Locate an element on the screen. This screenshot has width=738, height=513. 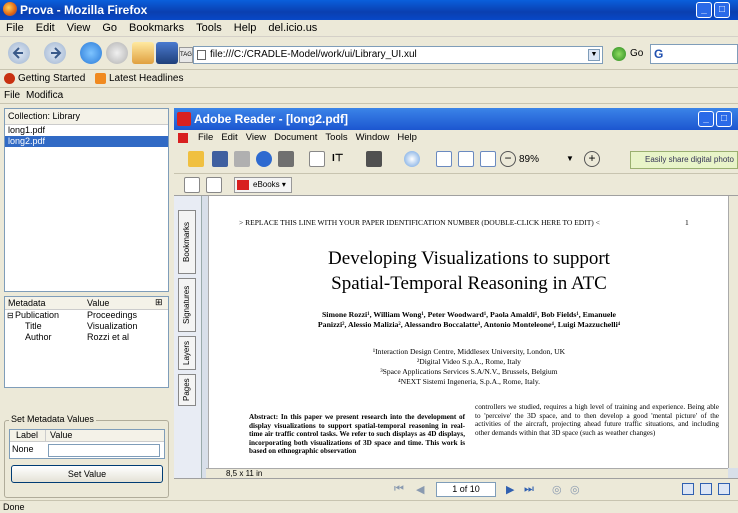
bookmark-getting-started: Getting Started is located at coordinates (51, 79).